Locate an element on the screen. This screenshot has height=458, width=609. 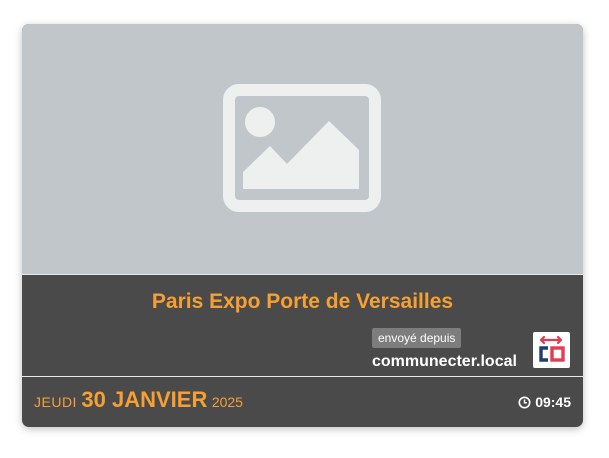
source-name: communecter.local is located at coordinates (444, 362).